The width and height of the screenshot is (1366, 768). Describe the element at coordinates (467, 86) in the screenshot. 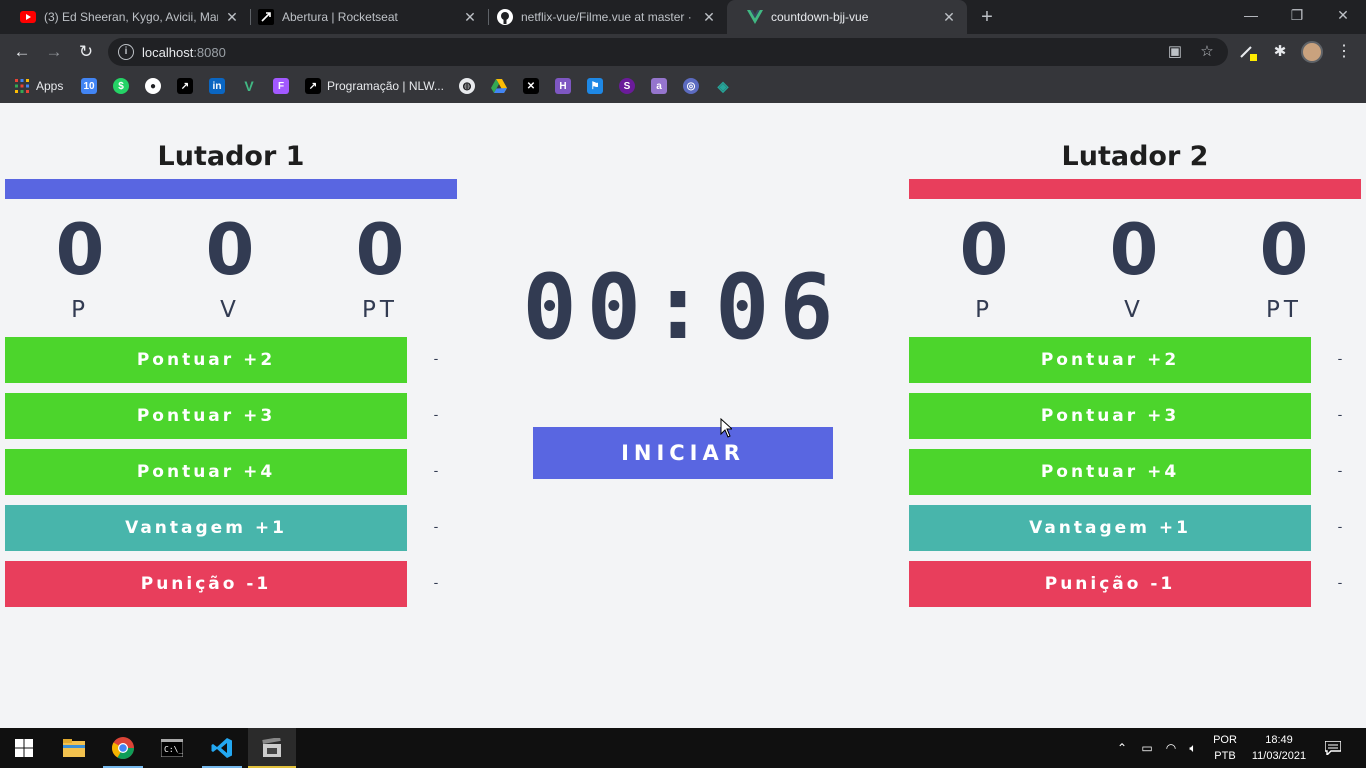

I see `bookmark-globe: ◍` at that location.